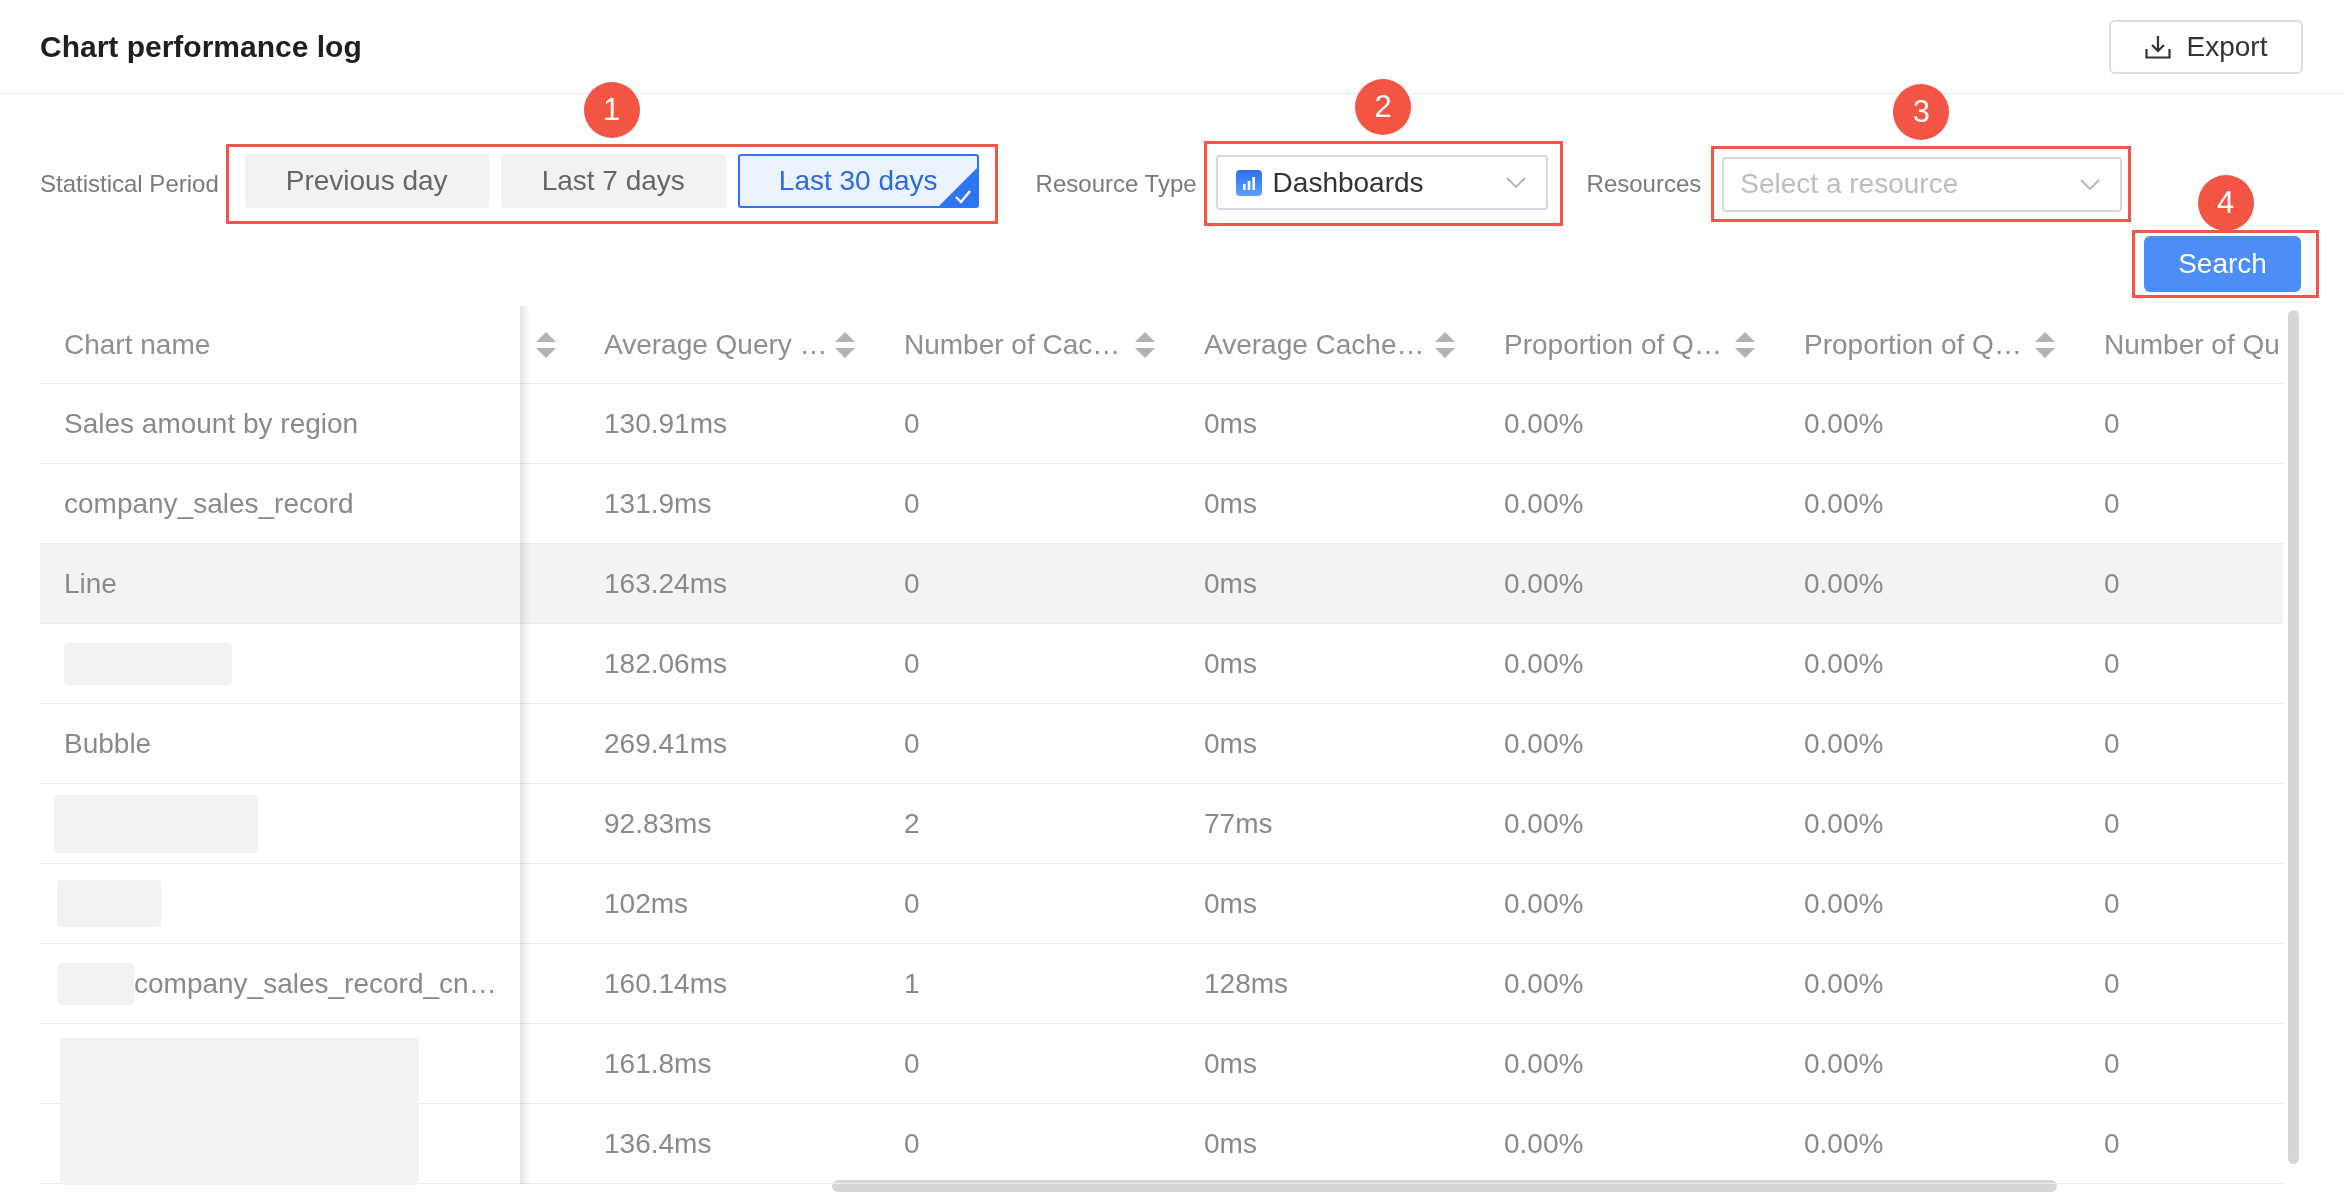 The height and width of the screenshot is (1204, 2344). What do you see at coordinates (1921, 111) in the screenshot?
I see `callout-badge: 3` at bounding box center [1921, 111].